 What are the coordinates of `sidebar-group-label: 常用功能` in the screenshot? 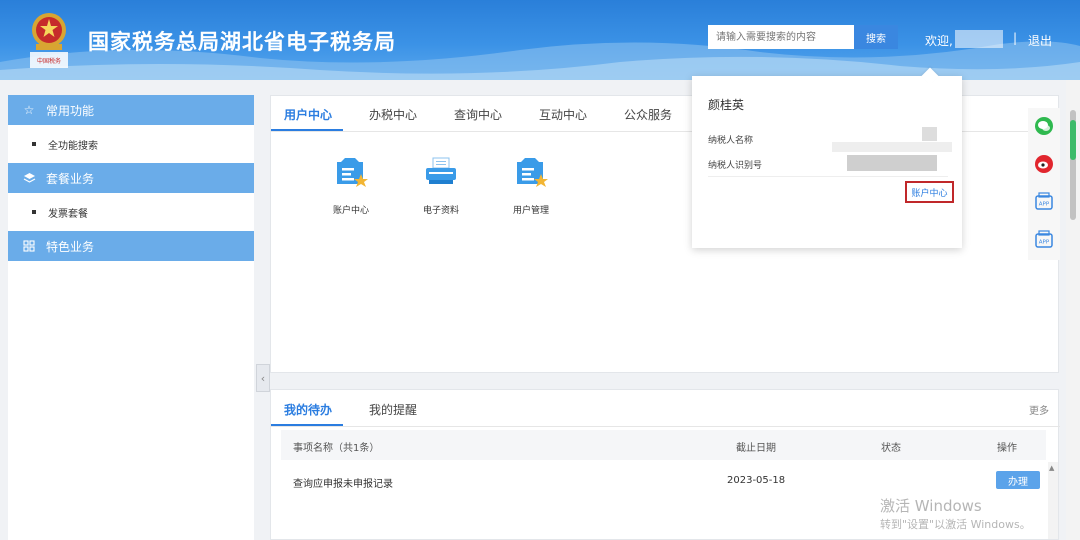 It's located at (70, 110).